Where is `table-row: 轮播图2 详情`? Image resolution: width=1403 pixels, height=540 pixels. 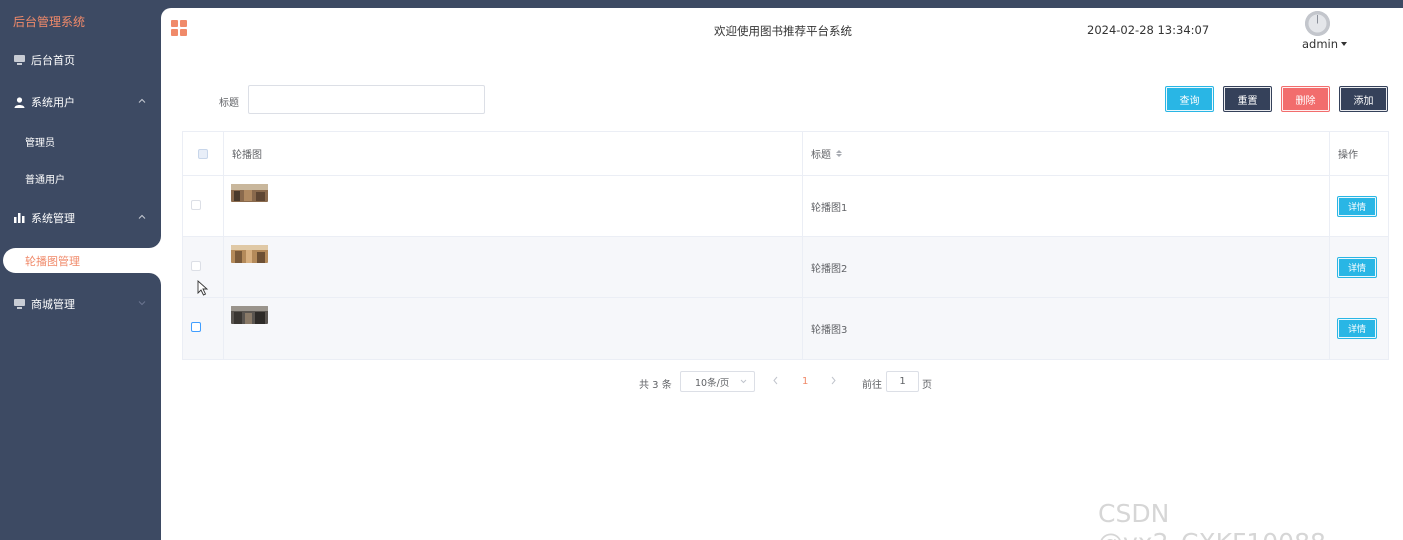 table-row: 轮播图2 详情 is located at coordinates (785, 267).